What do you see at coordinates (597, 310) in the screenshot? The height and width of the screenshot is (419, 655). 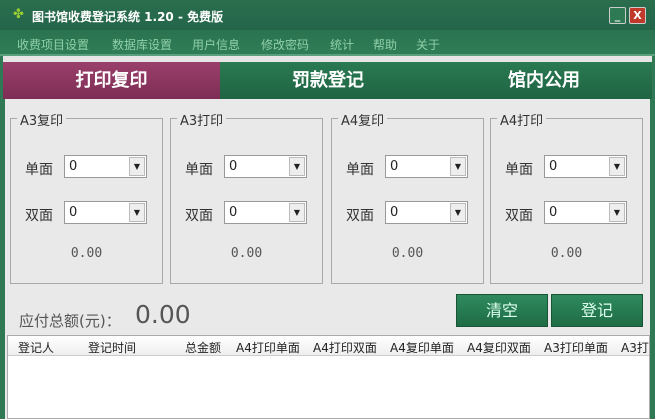 I see `register-button: 登记` at bounding box center [597, 310].